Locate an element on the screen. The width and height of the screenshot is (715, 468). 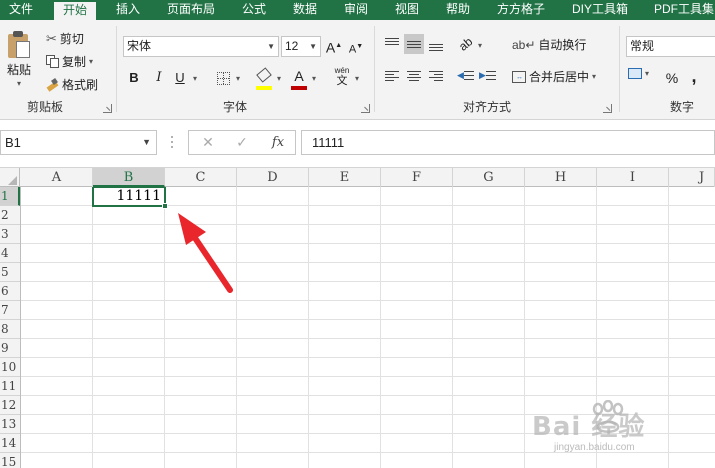
underline-button: U is located at coordinates (180, 78).